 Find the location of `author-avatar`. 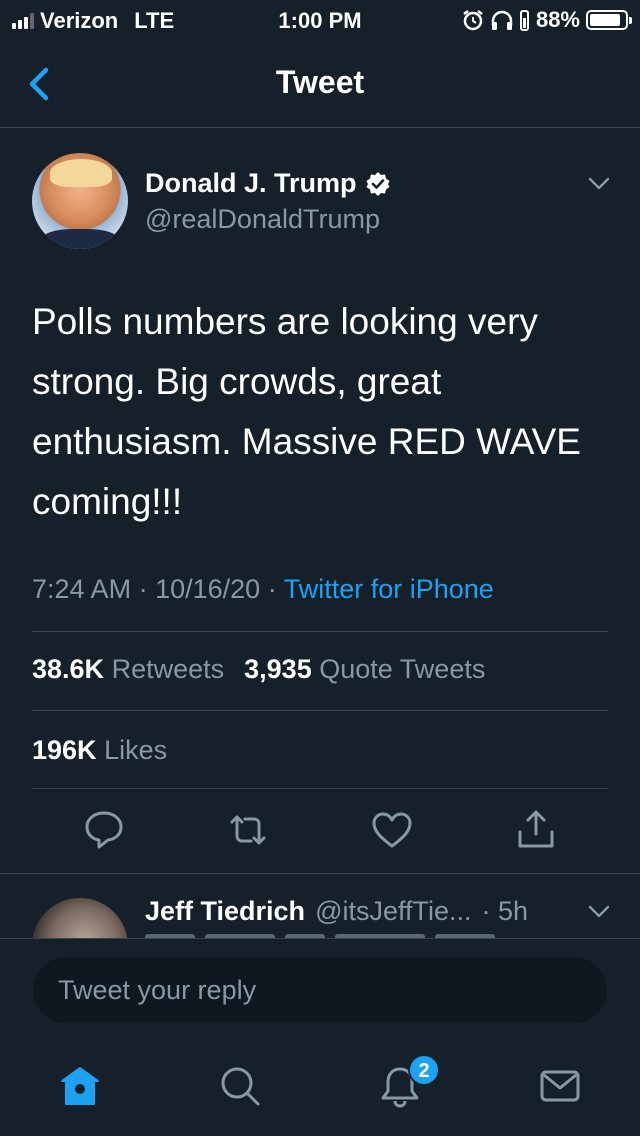

author-avatar is located at coordinates (80, 201).